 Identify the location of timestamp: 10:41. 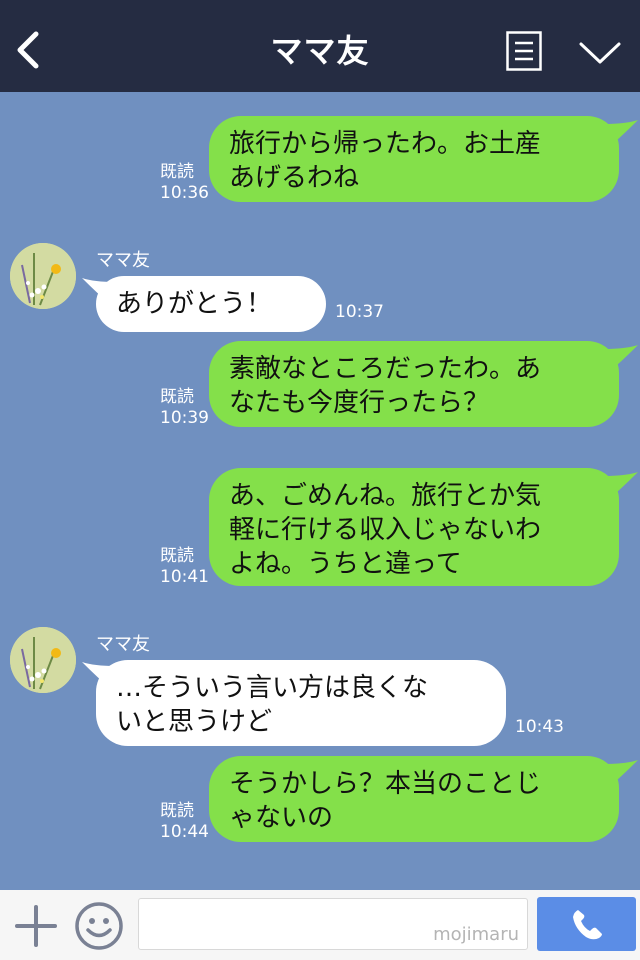
(184, 577).